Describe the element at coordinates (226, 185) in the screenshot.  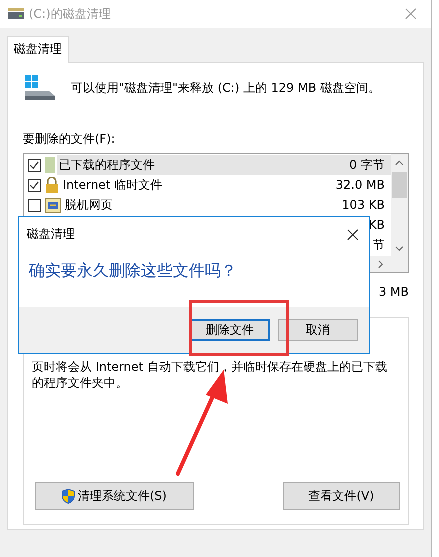
I see `file-row: Internet 临时文件 32.0 MB` at that location.